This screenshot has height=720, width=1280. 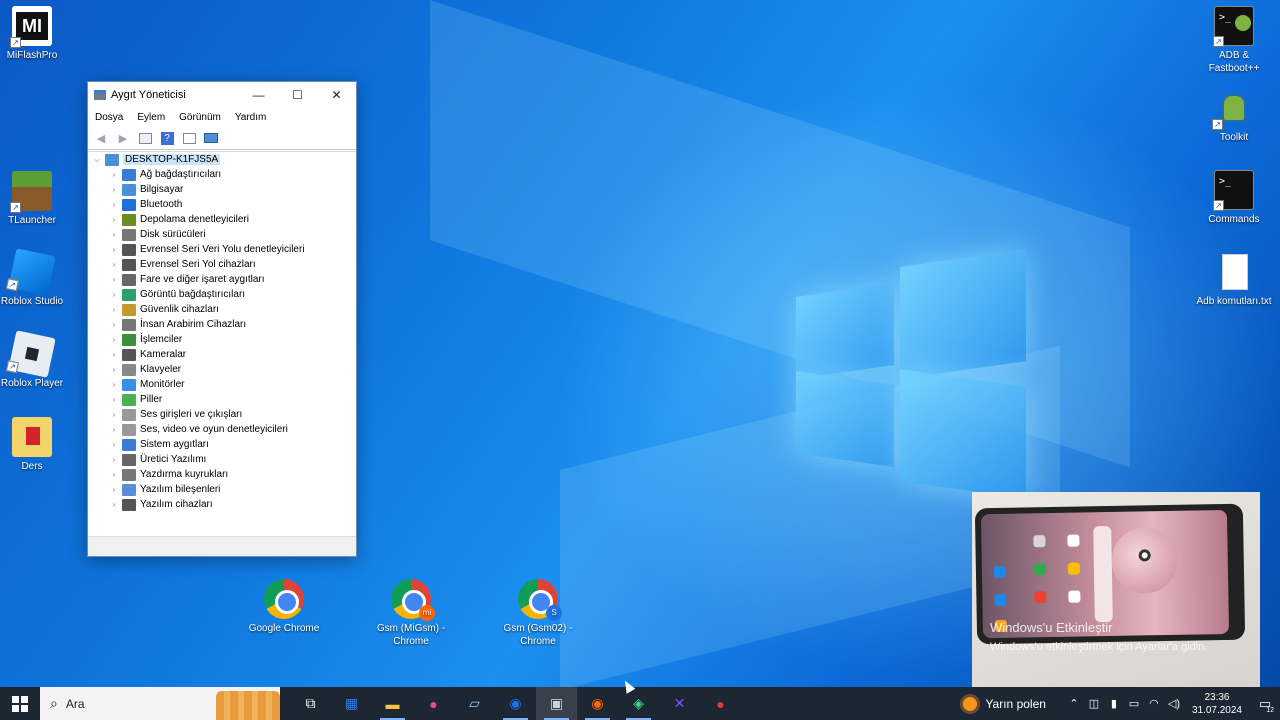 What do you see at coordinates (1134, 703) in the screenshot?
I see `battery-icon: ▭` at bounding box center [1134, 703].